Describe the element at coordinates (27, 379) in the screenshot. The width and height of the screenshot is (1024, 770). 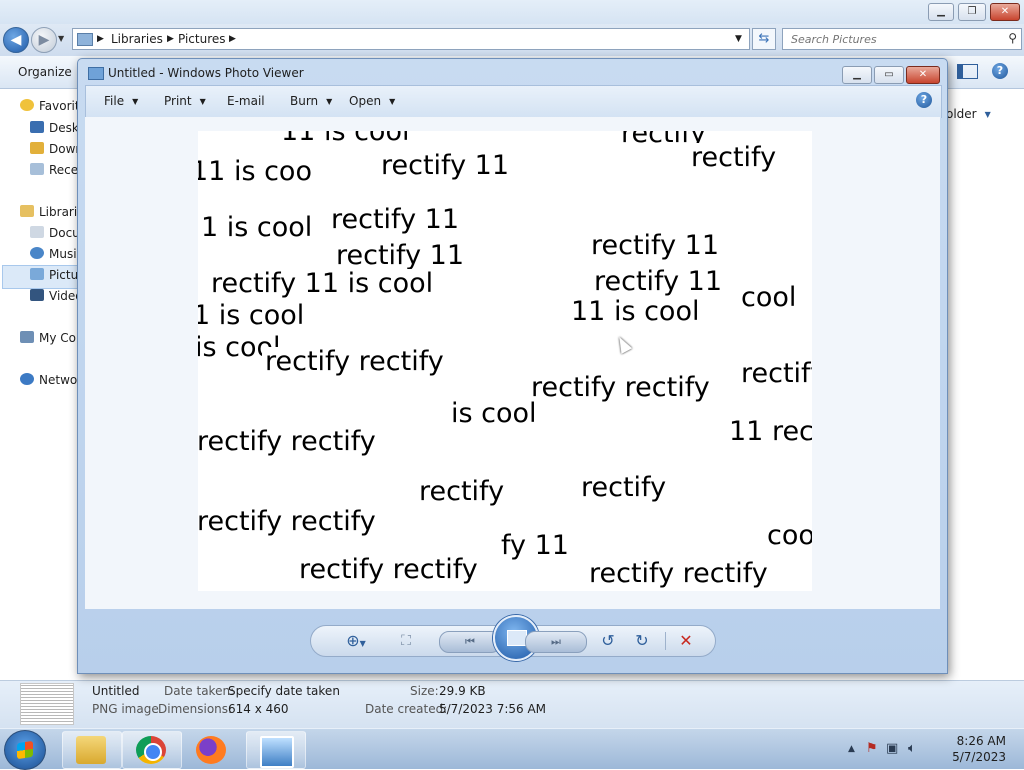
I see `network-icon` at that location.